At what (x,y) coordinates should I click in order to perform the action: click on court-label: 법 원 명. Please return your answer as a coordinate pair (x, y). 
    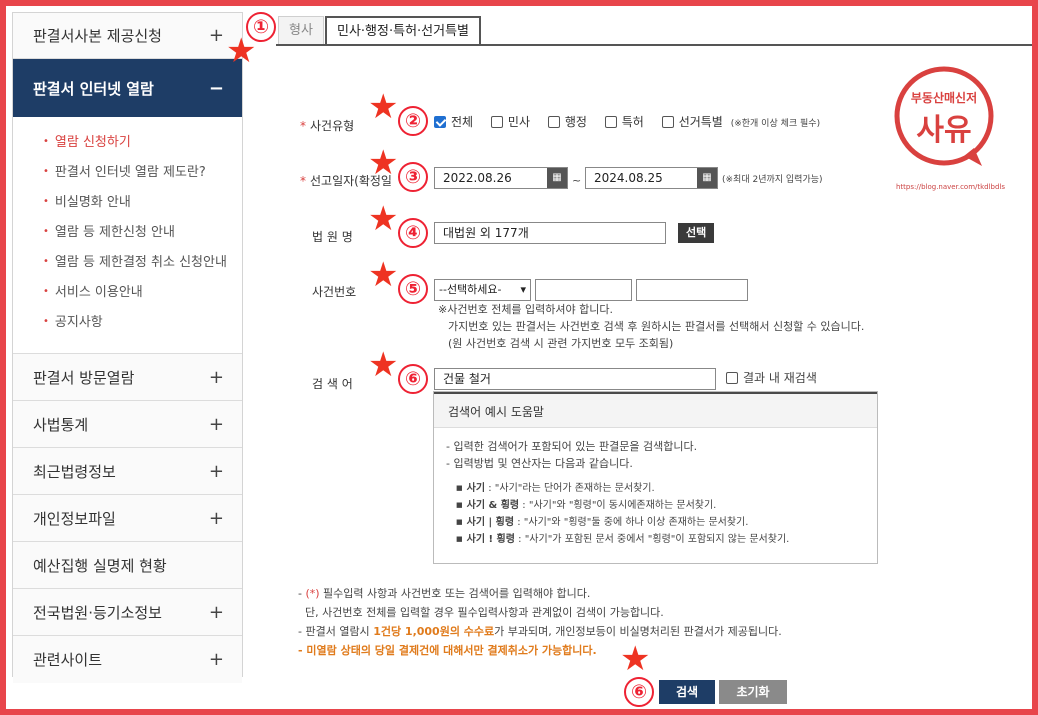
    Looking at the image, I should click on (332, 237).